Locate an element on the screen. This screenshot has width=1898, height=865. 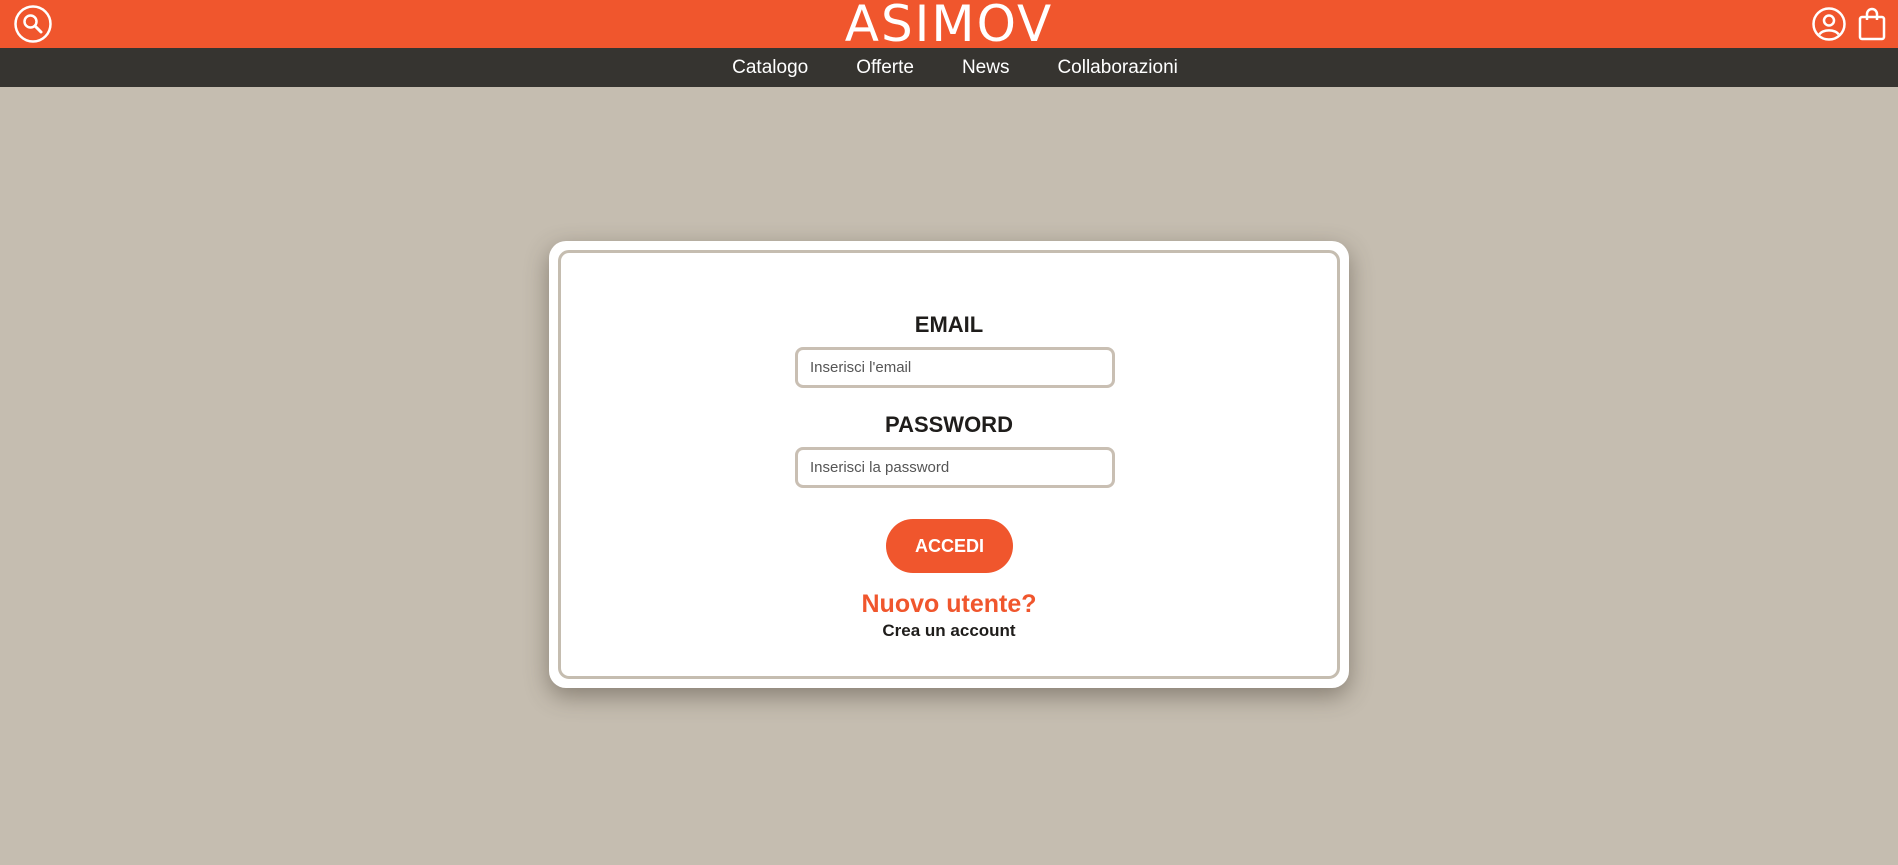
login-button: ACCEDI is located at coordinates (949, 546).